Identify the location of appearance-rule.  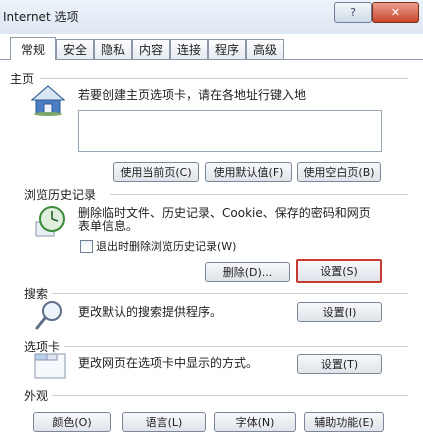
(230, 395).